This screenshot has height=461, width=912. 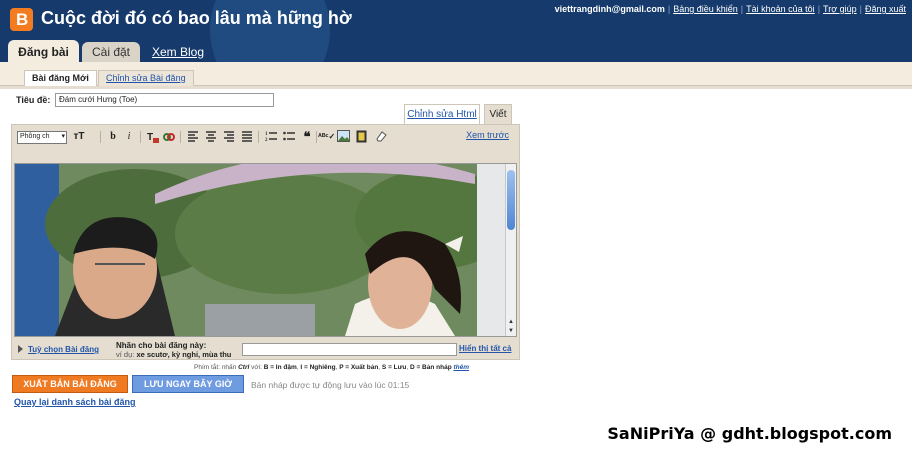 I want to click on shortcut-publish: P = Xuất bản, so click(x=359, y=367).